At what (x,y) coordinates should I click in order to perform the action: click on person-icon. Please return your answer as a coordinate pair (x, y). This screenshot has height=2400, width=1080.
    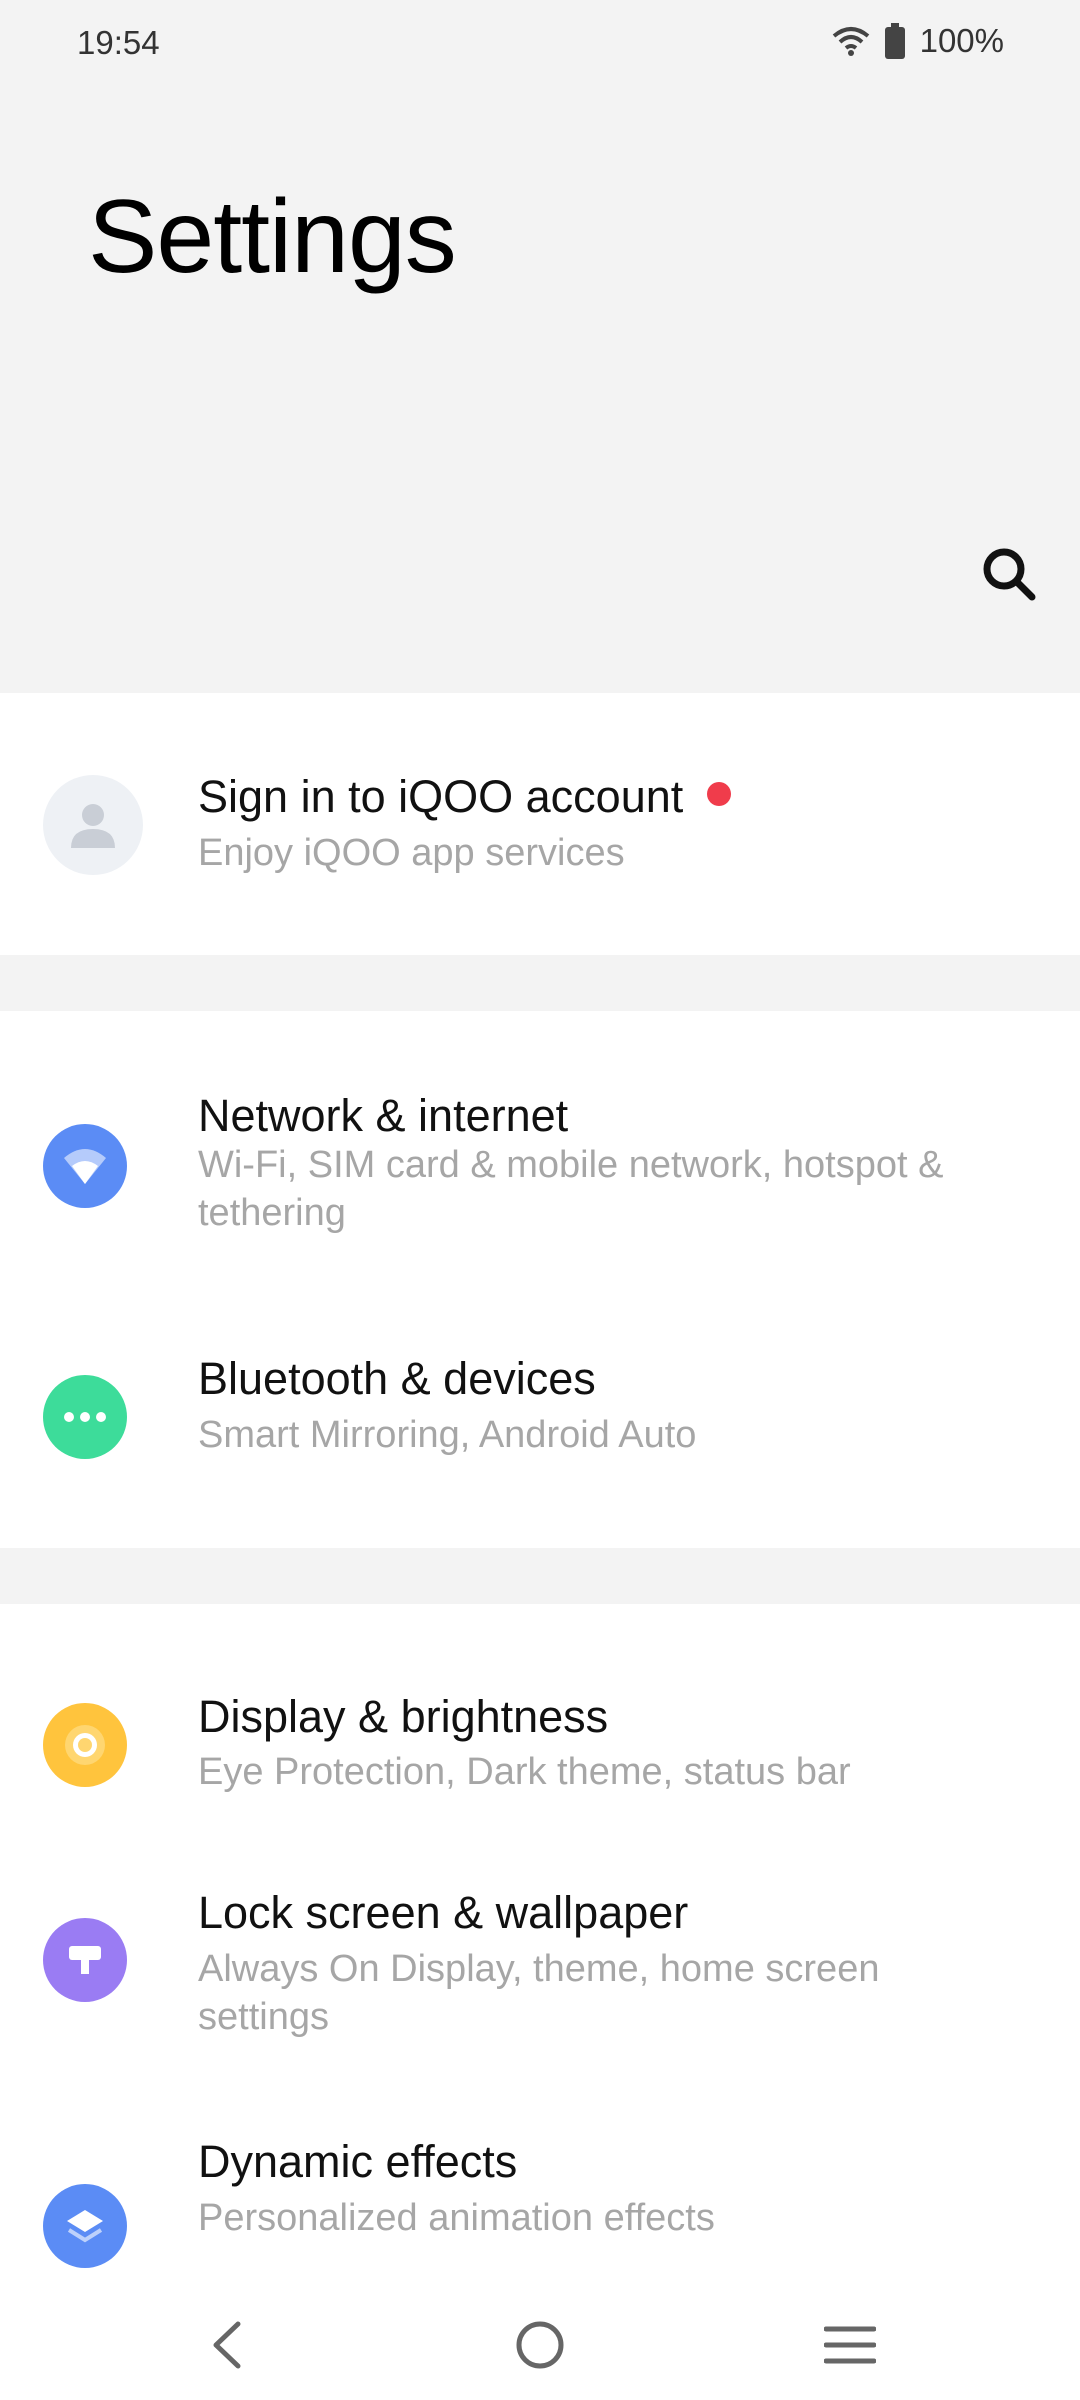
    Looking at the image, I should click on (93, 826).